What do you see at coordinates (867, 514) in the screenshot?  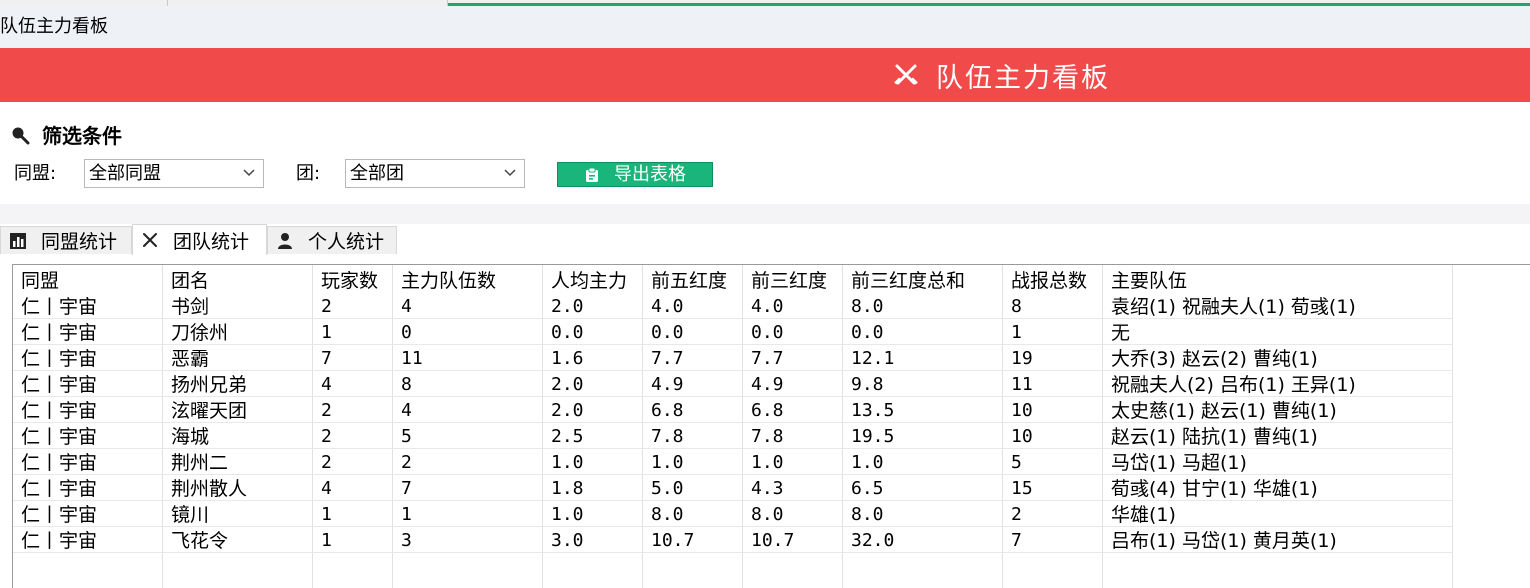 I see `cell-top3-red-sum: 8.0` at bounding box center [867, 514].